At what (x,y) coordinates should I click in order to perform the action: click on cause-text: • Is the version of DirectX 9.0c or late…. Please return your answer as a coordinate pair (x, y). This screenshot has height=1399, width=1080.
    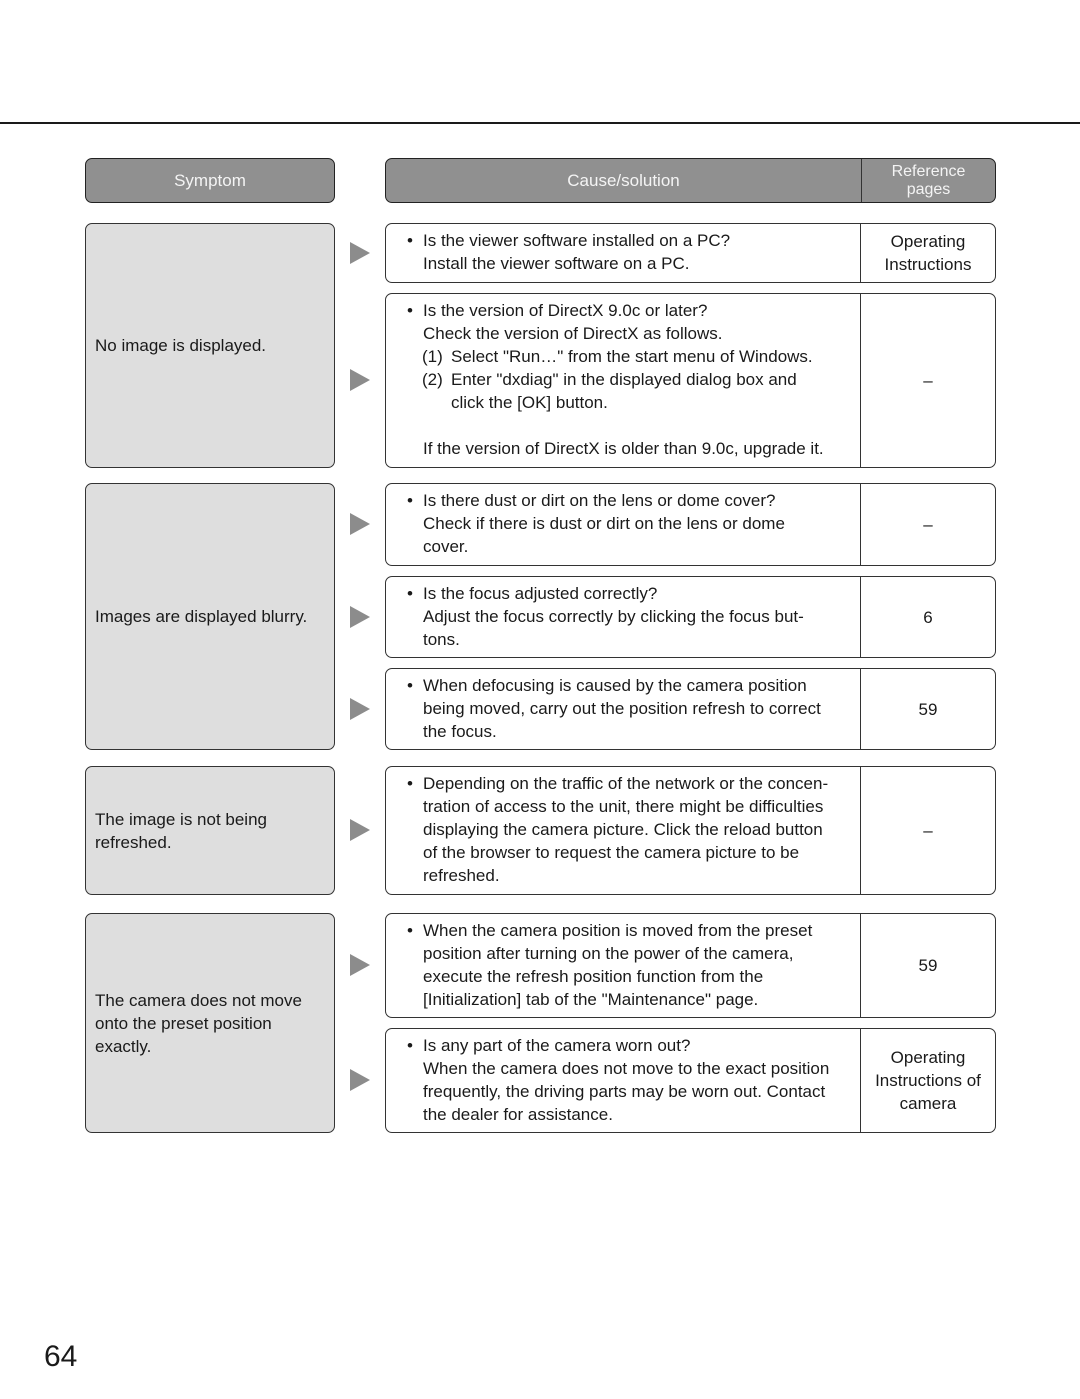
    Looking at the image, I should click on (623, 380).